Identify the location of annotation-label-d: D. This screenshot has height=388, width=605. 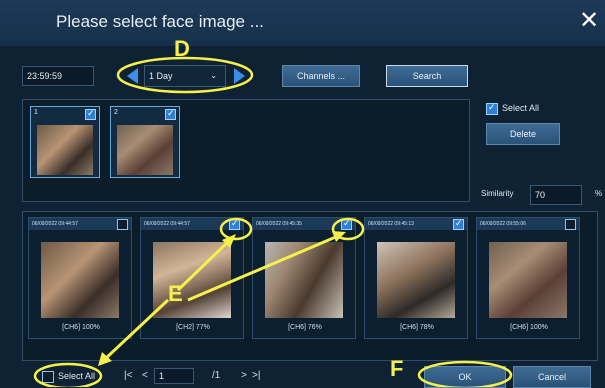
(182, 48).